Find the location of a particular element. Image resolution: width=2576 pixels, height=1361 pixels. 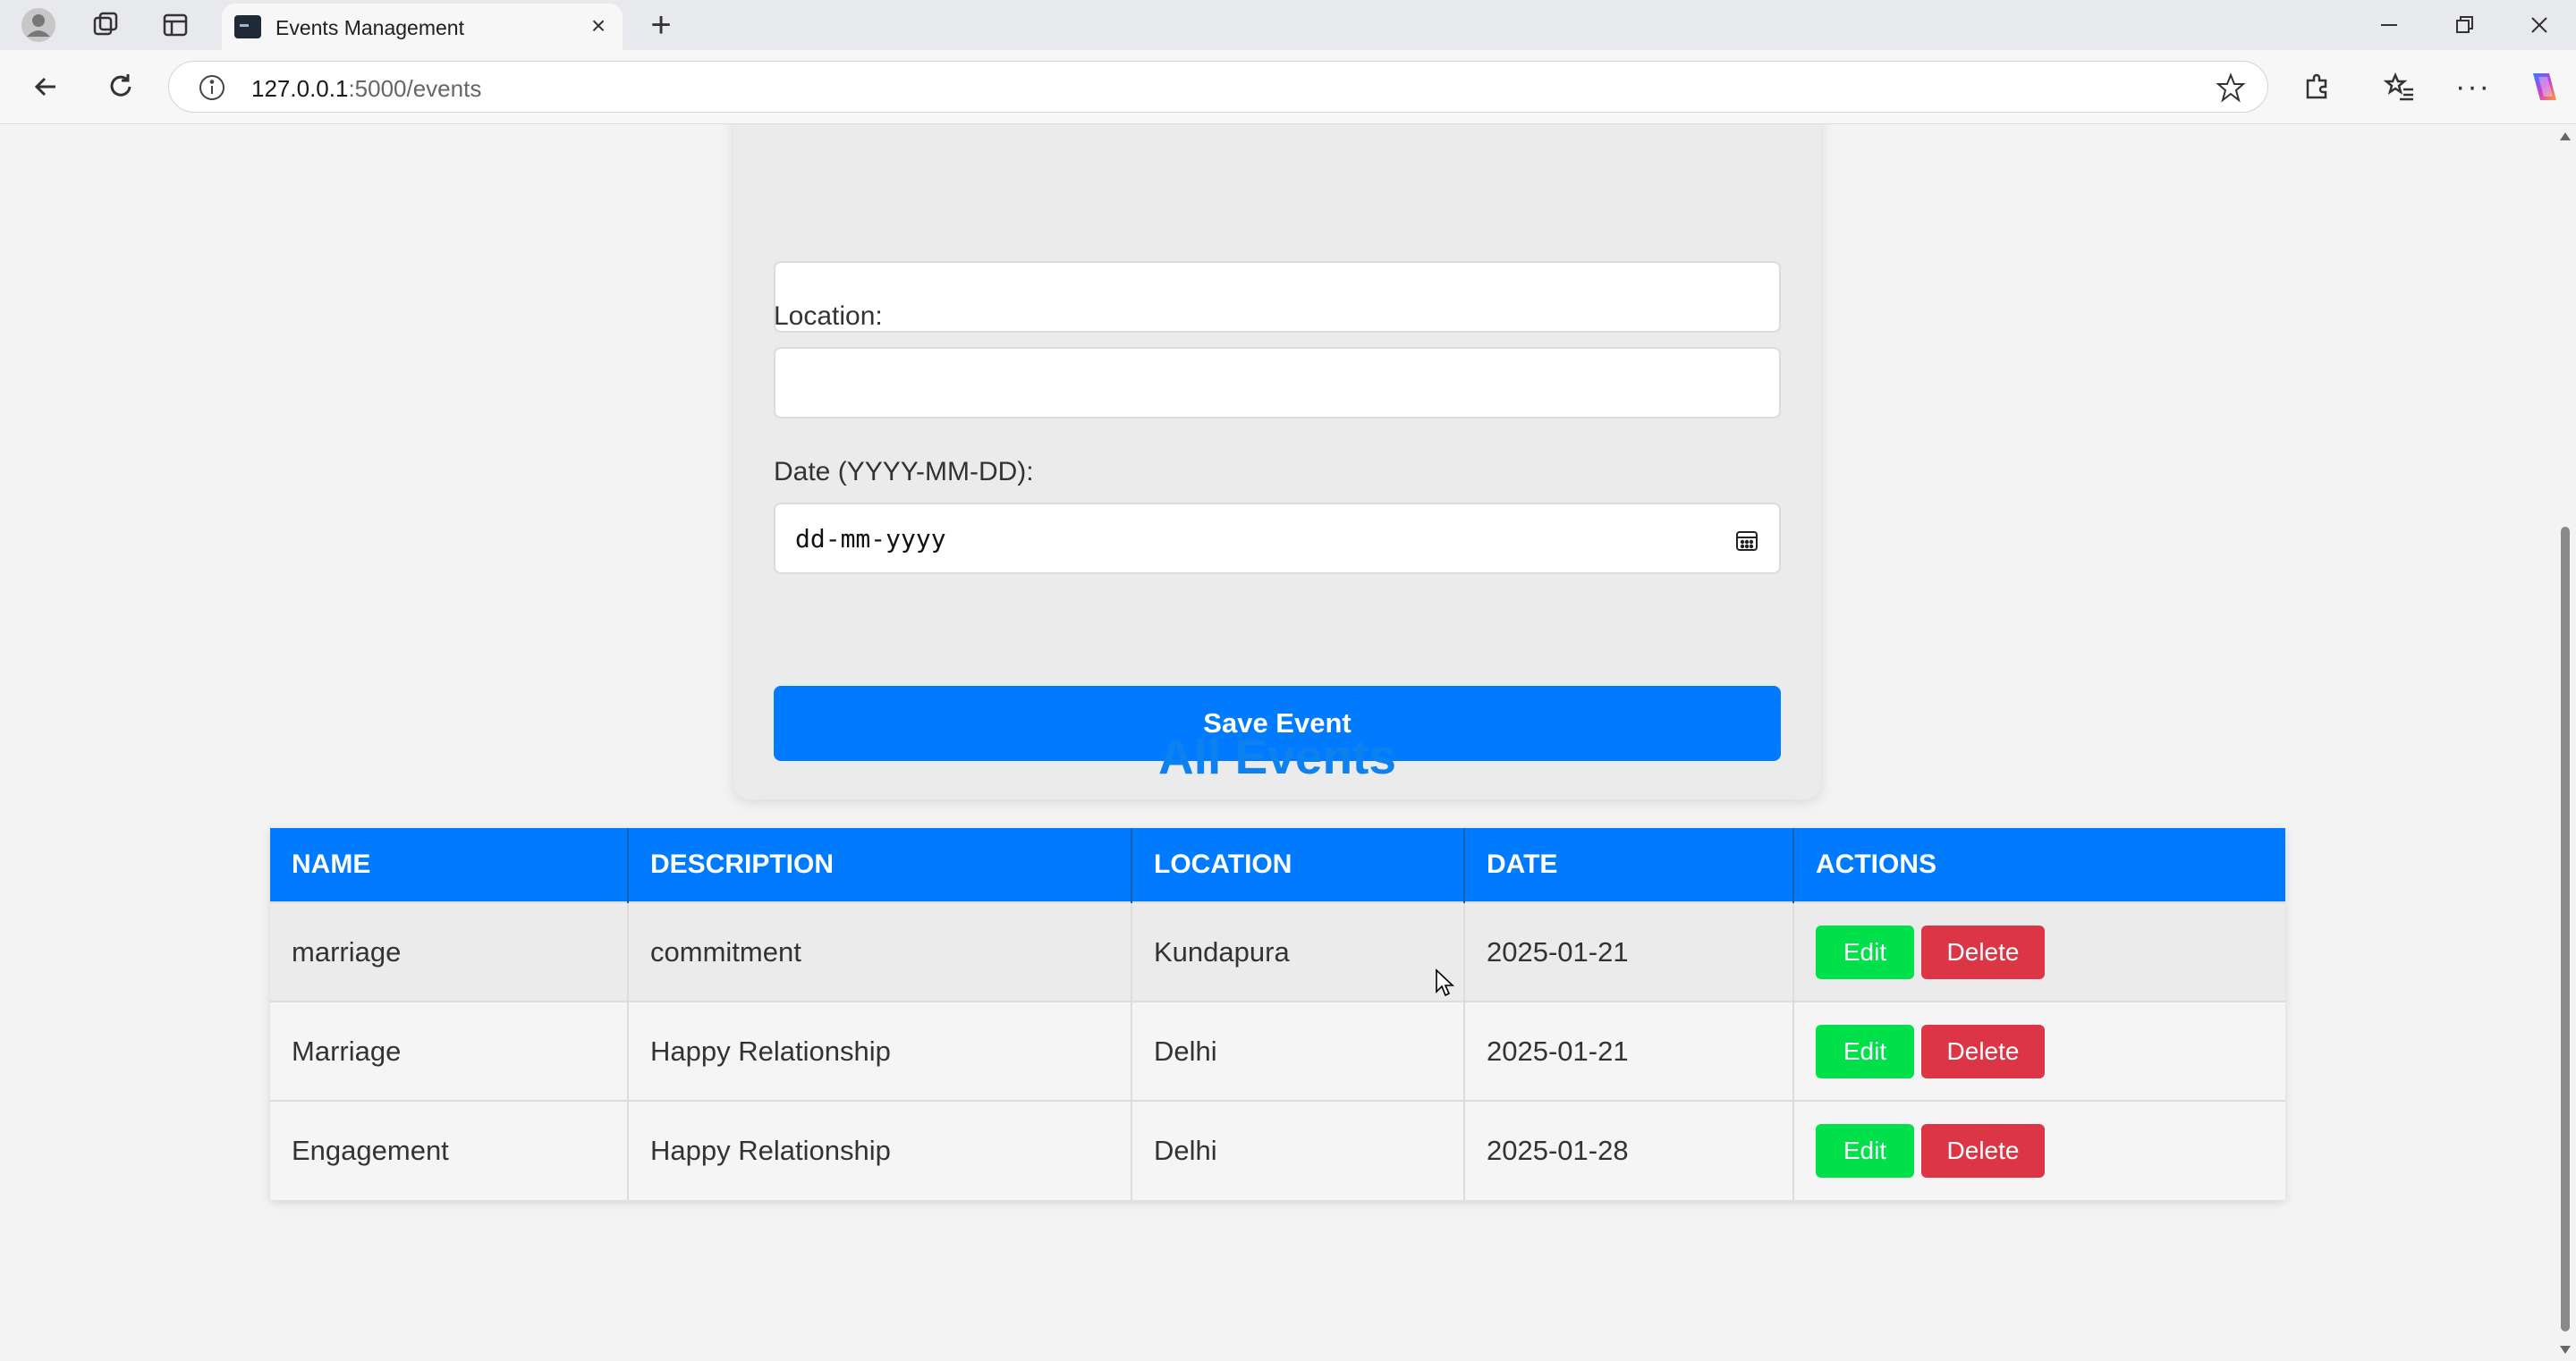

workspaces-icon is located at coordinates (105, 25).